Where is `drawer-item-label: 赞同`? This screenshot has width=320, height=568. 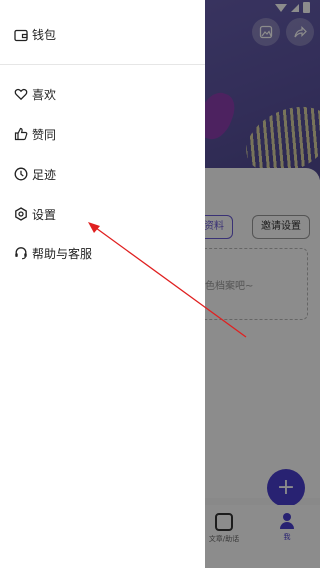
drawer-item-label: 赞同 is located at coordinates (44, 134).